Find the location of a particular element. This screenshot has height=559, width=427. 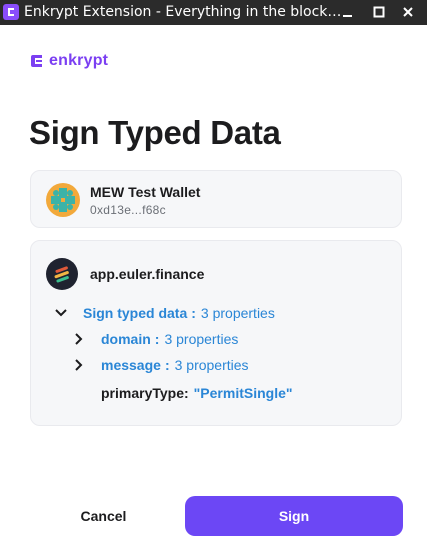

enkrypt-logo-icon is located at coordinates (36, 61).